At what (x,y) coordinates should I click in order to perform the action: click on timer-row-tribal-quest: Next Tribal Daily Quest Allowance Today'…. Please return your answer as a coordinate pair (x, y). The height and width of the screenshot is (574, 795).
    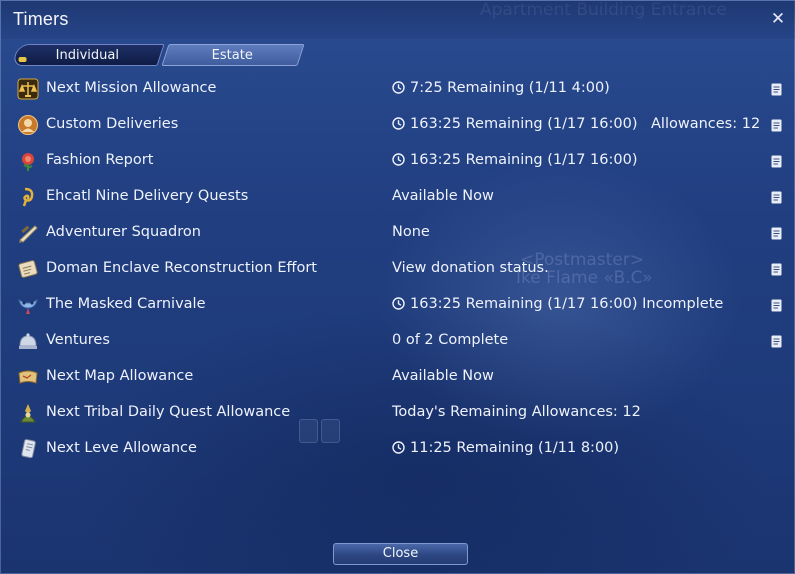
    Looking at the image, I should click on (398, 413).